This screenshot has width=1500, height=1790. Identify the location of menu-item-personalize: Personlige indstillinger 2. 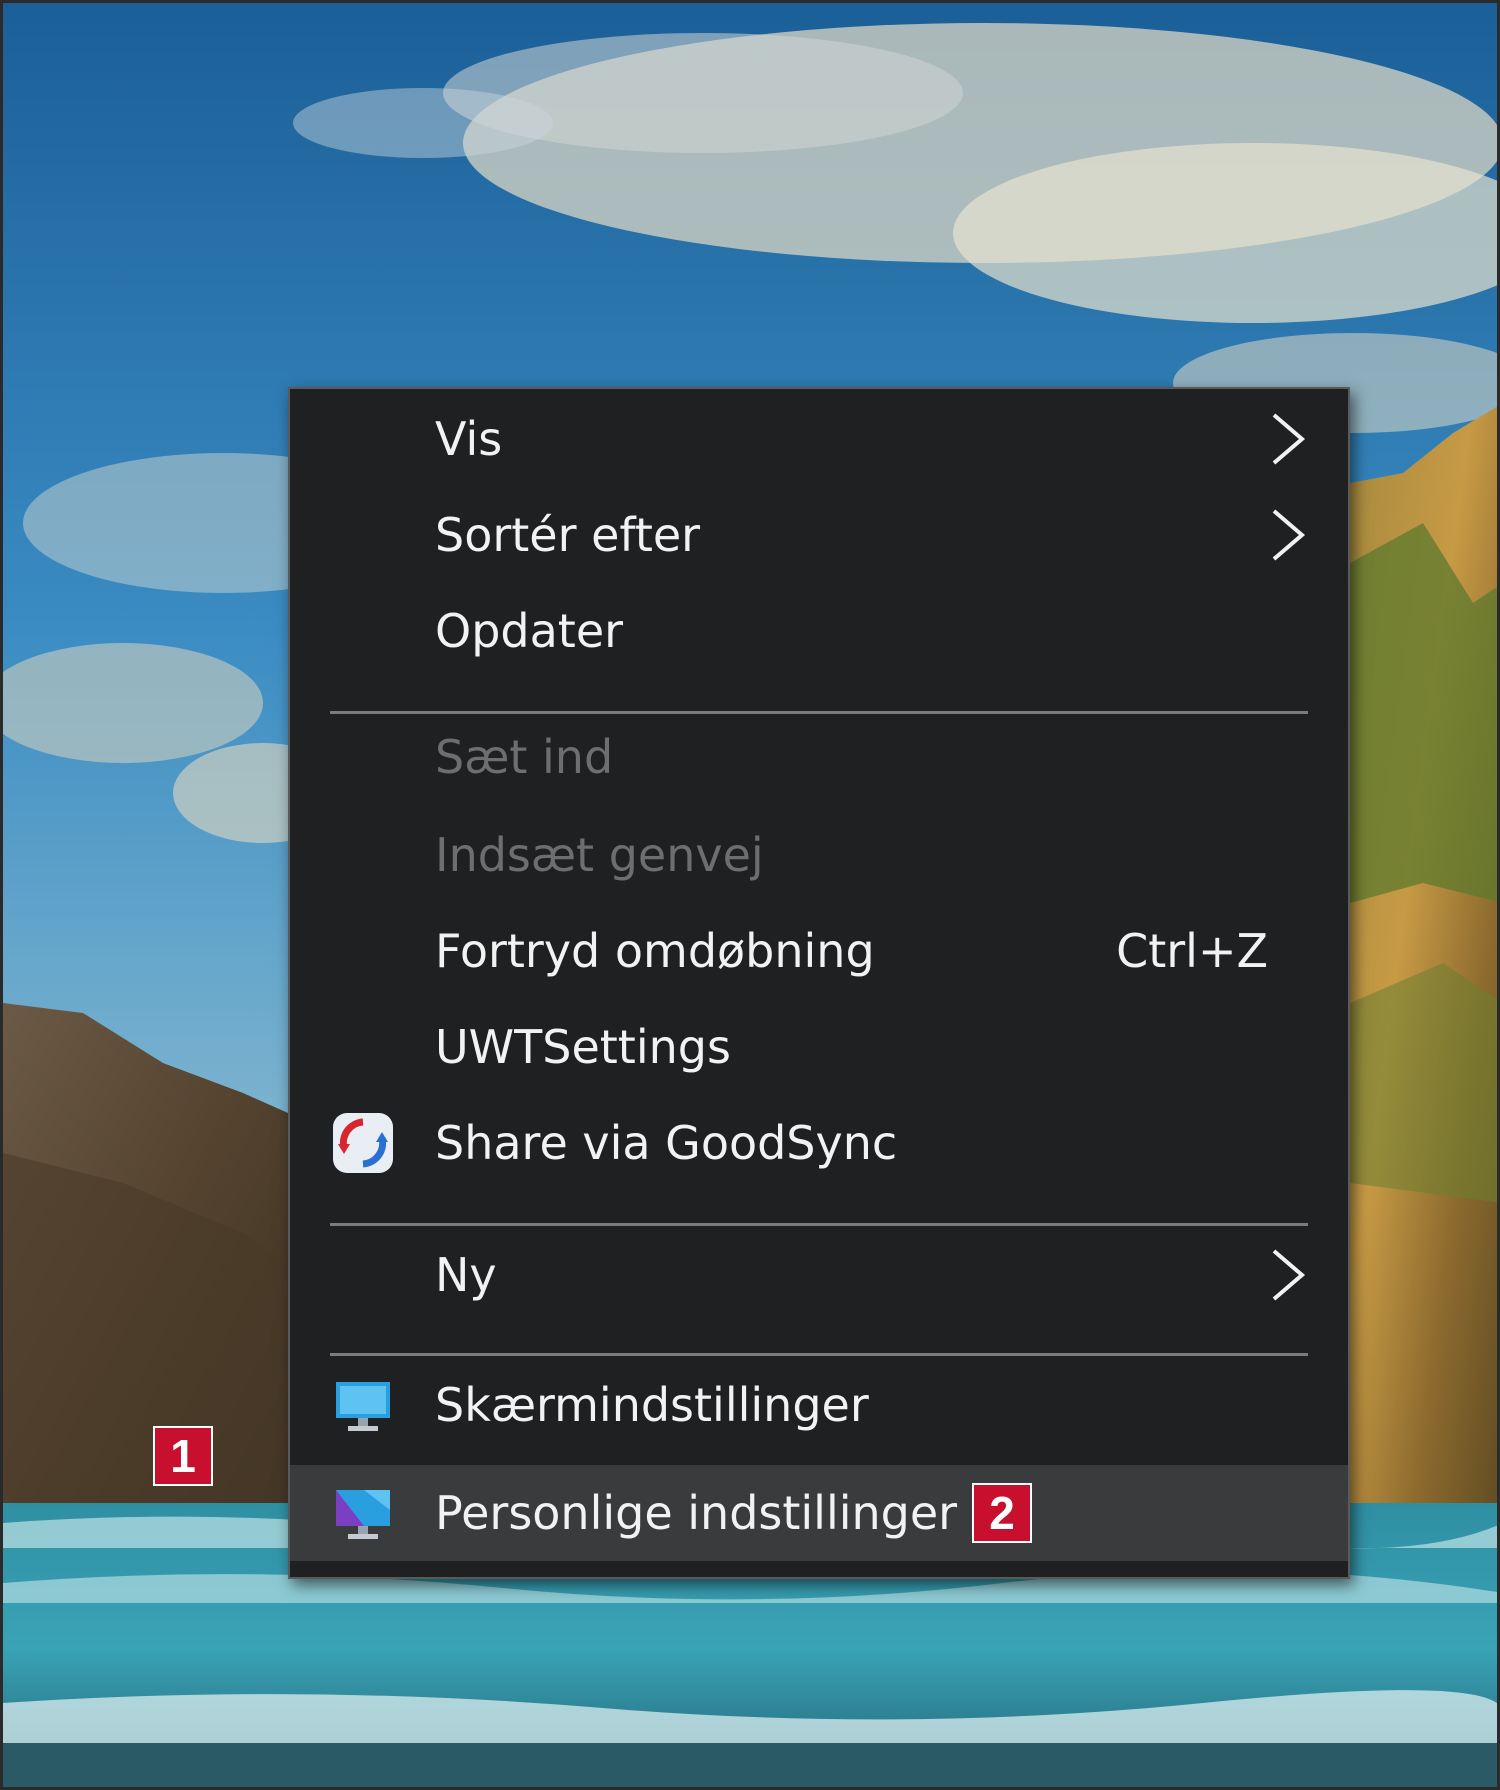
(819, 1513).